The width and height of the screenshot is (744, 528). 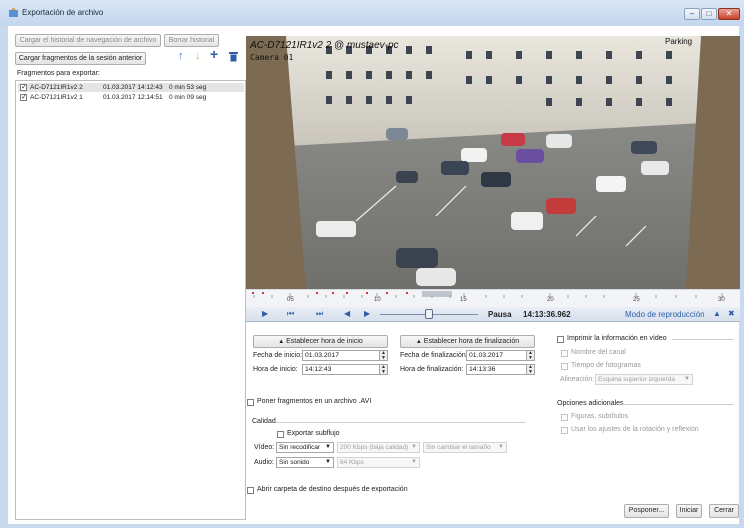 What do you see at coordinates (724, 511) in the screenshot?
I see `close-button: Cerrar` at bounding box center [724, 511].